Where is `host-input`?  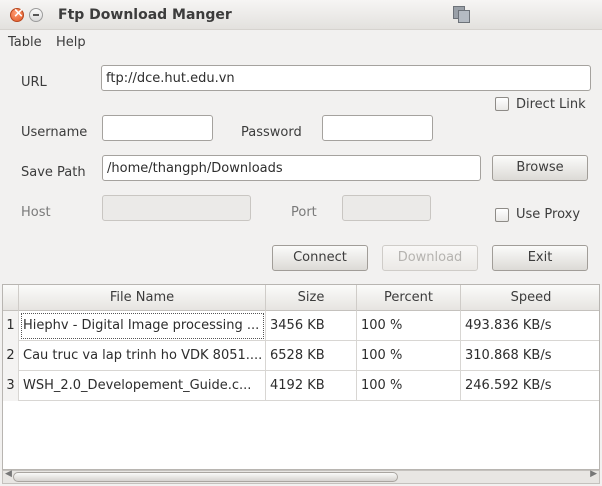 host-input is located at coordinates (176, 208).